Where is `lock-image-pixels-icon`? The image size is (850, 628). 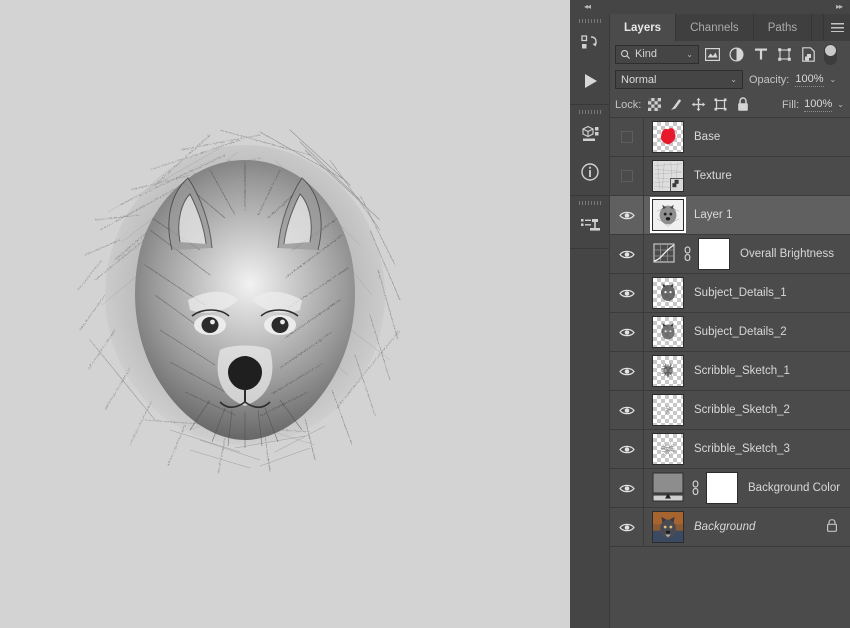 lock-image-pixels-icon is located at coordinates (676, 104).